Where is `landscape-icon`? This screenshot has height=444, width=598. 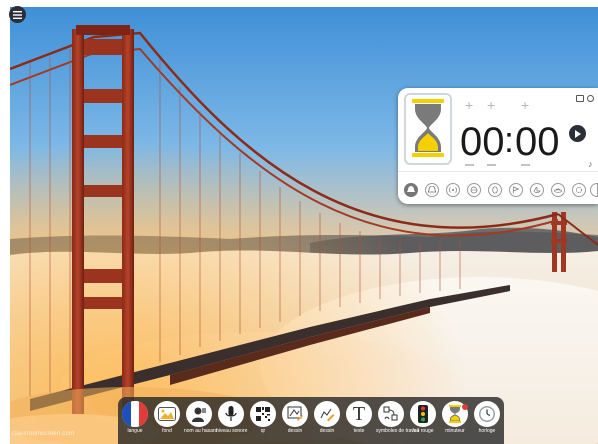
landscape-icon is located at coordinates (167, 414).